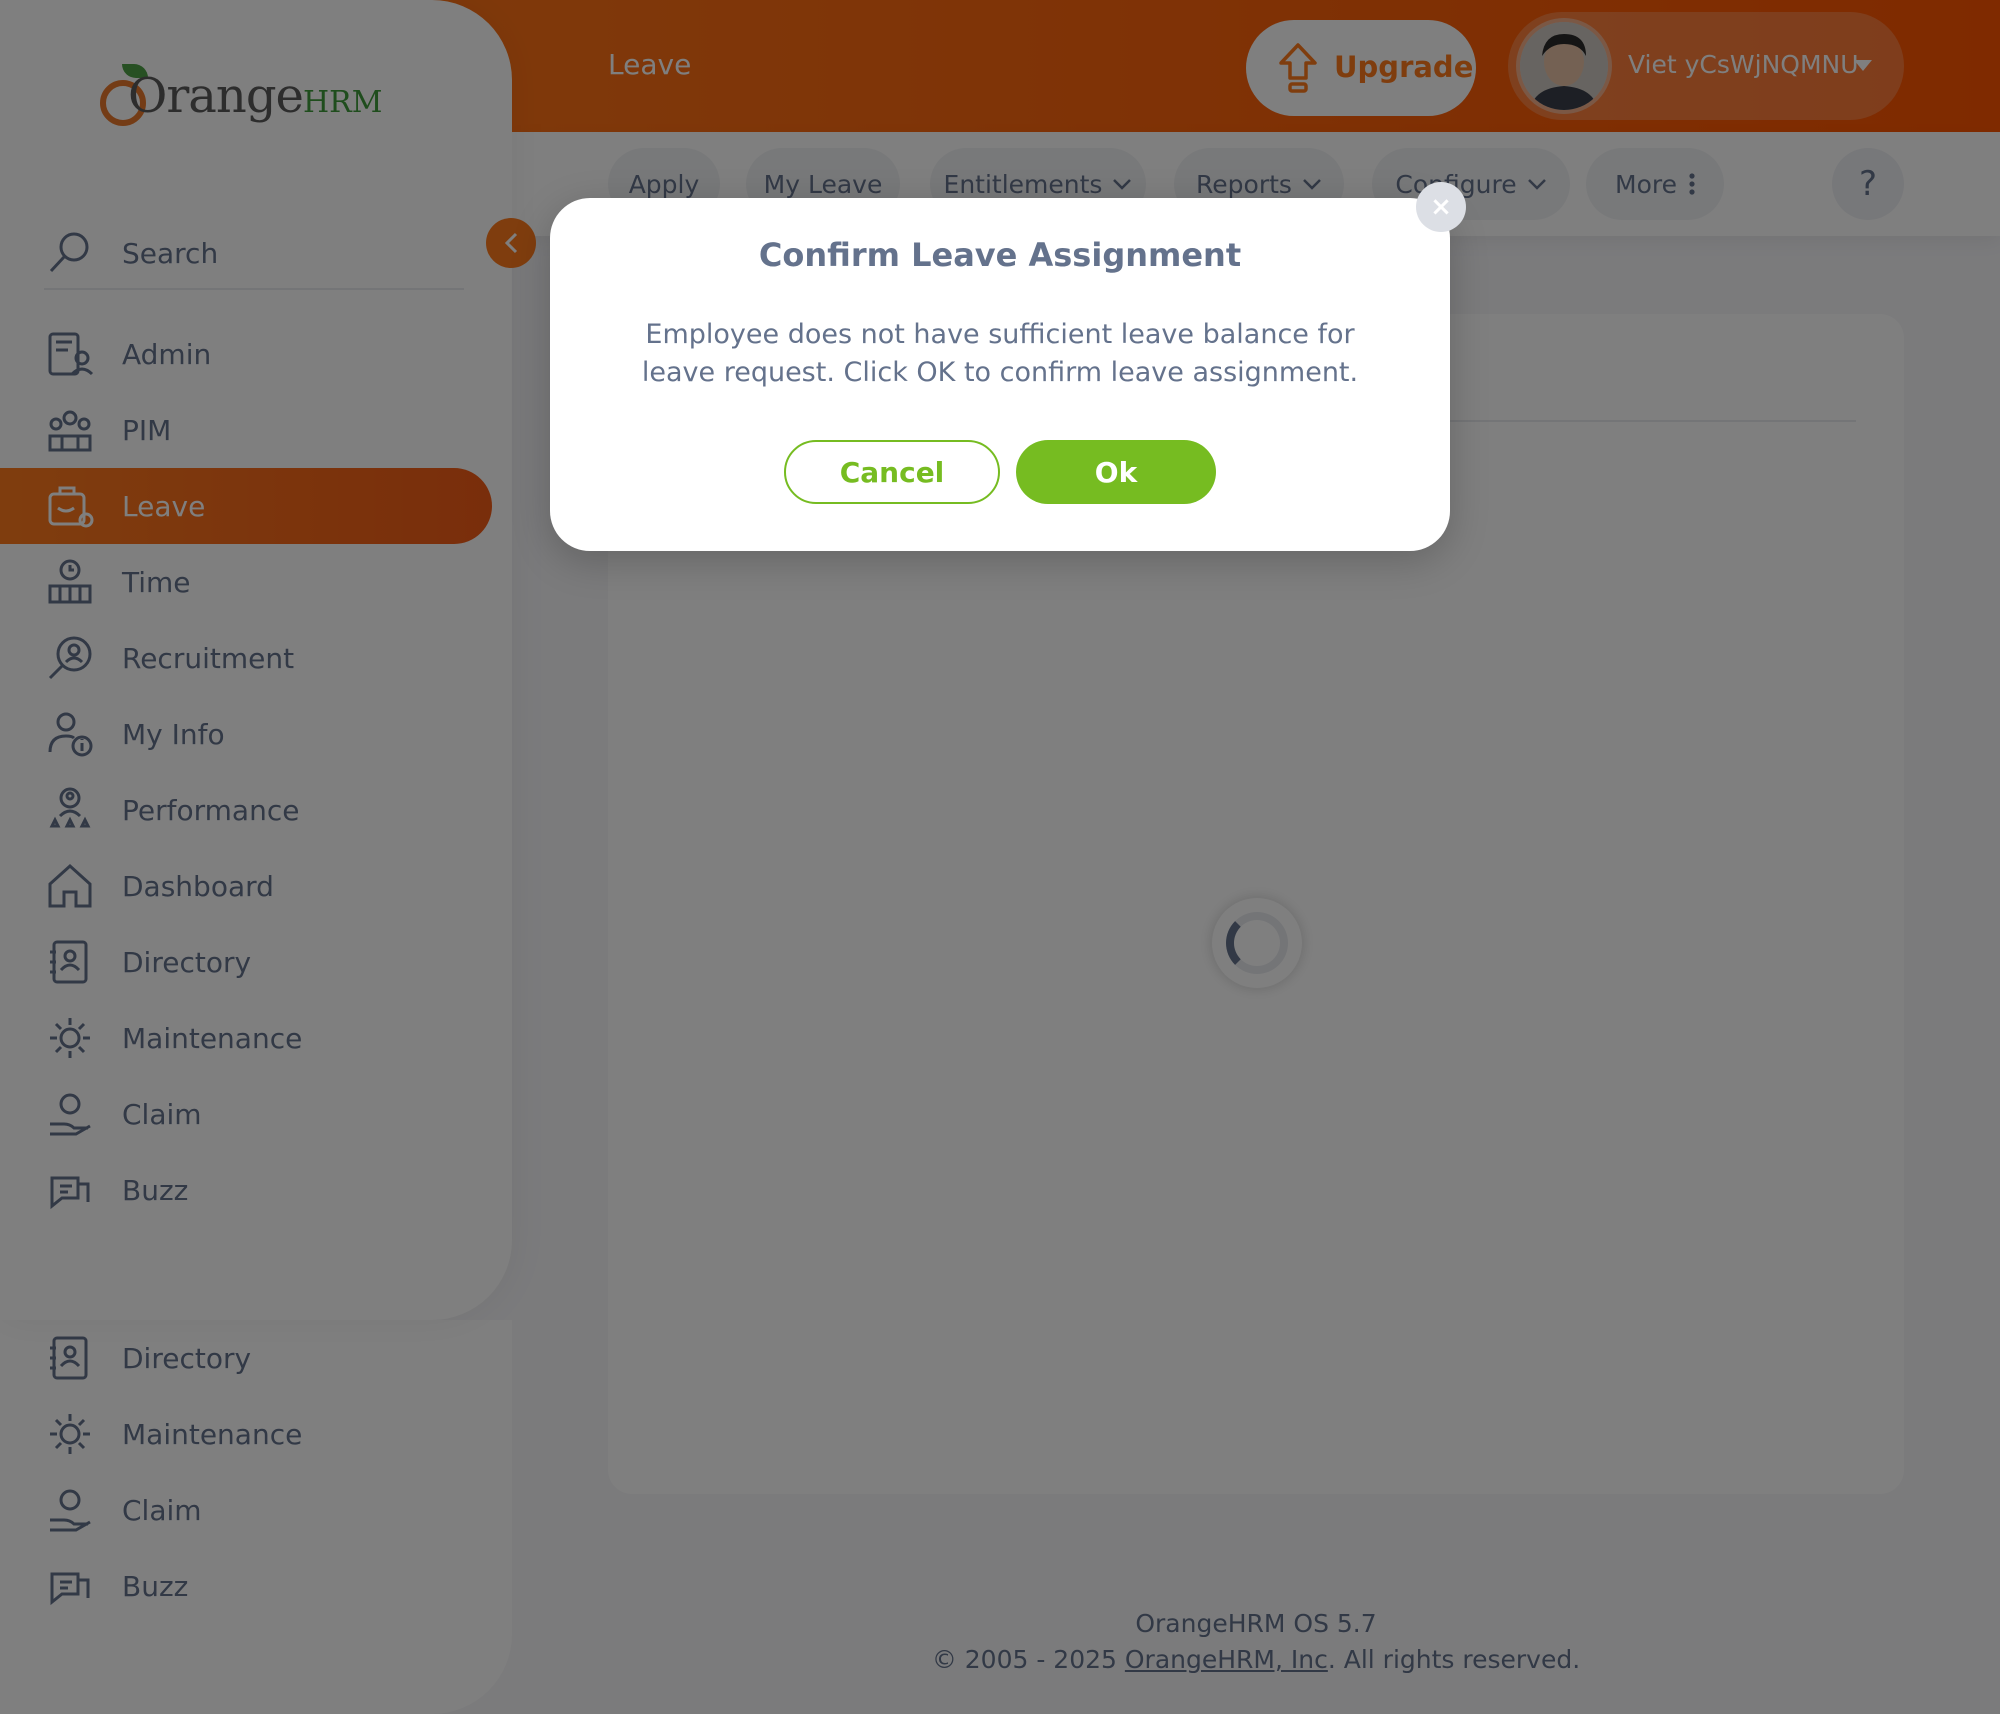 Image resolution: width=2000 pixels, height=1714 pixels. Describe the element at coordinates (892, 472) in the screenshot. I see `cancel-button: Cancel` at that location.